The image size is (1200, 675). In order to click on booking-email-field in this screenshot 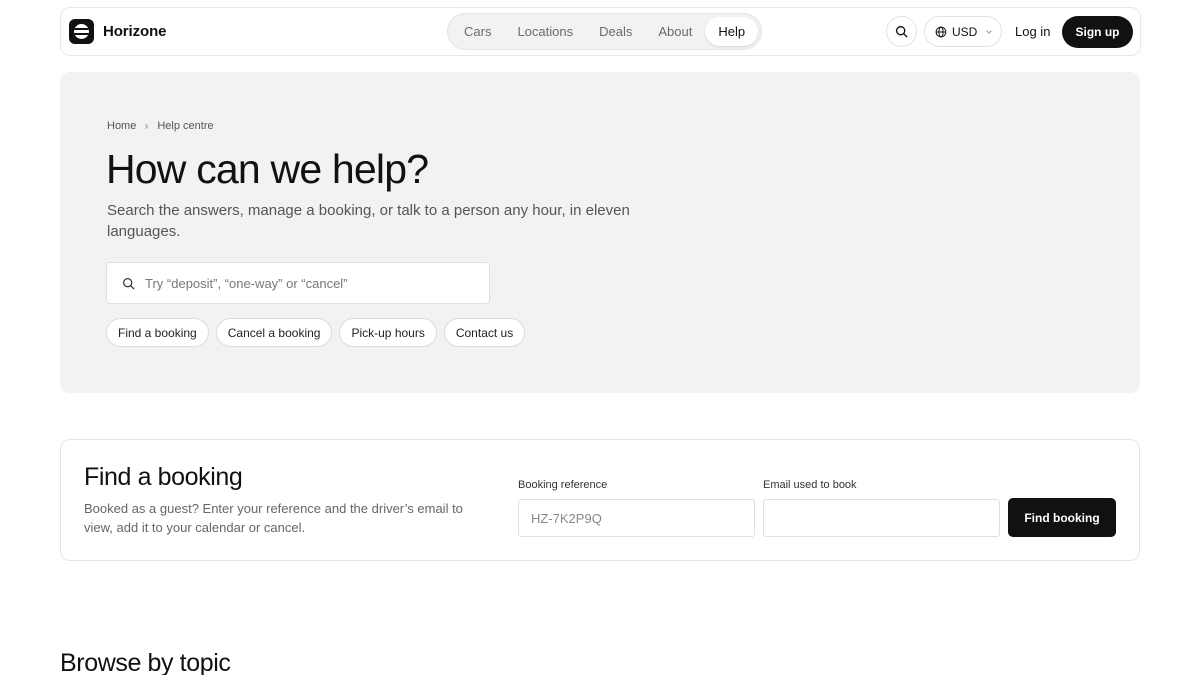, I will do `click(881, 518)`.